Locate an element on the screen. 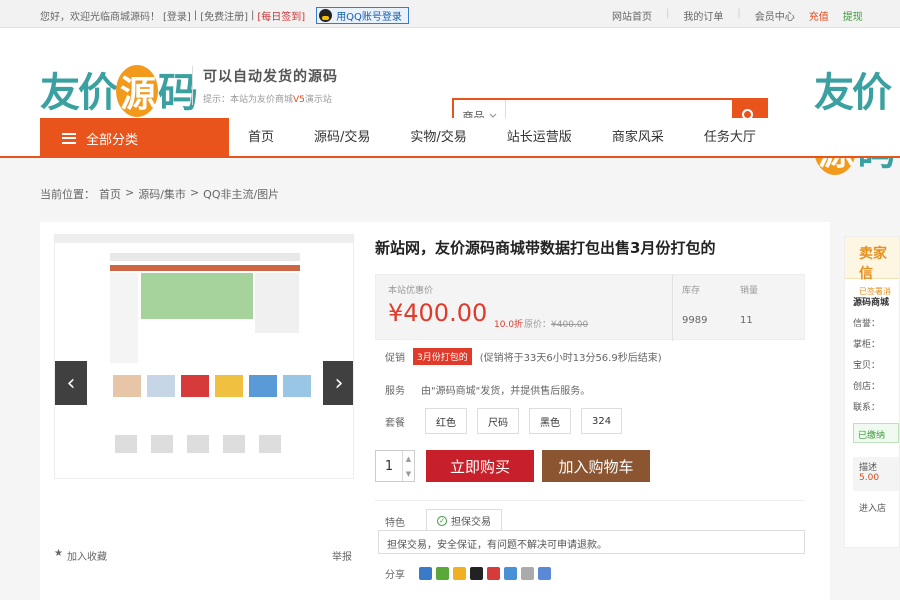 The height and width of the screenshot is (600, 900). promo-countdown: (促销将于33天6小时13分56.9秒后结束) is located at coordinates (570, 358).